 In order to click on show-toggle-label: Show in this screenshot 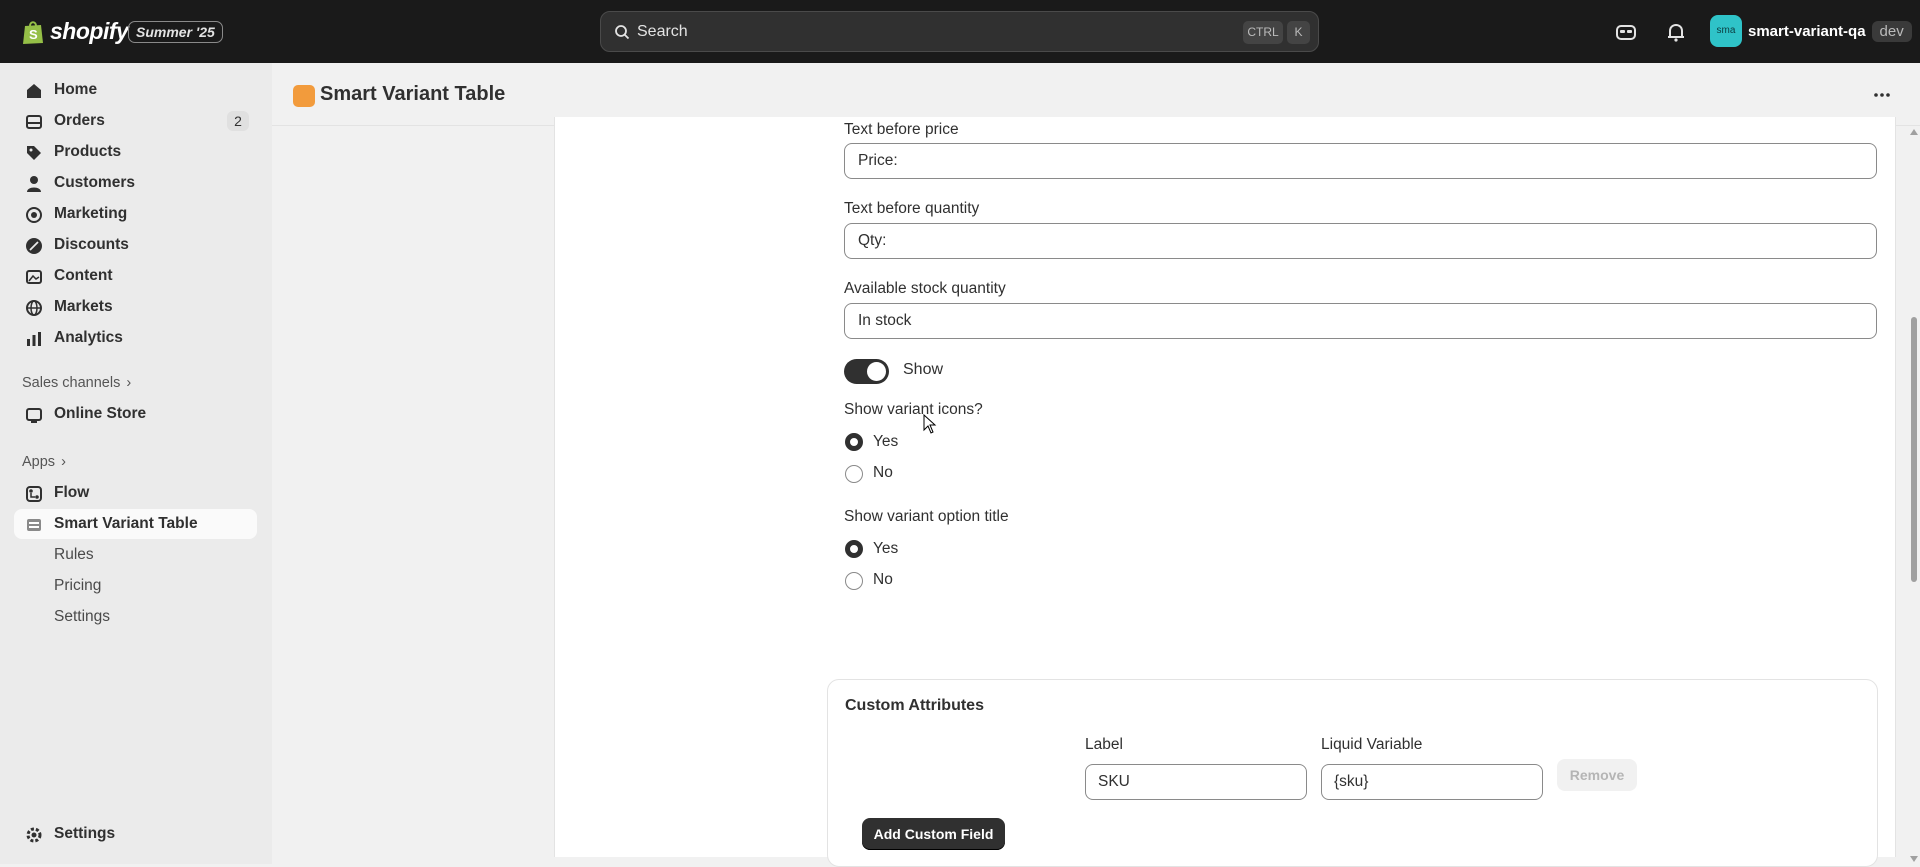, I will do `click(923, 369)`.